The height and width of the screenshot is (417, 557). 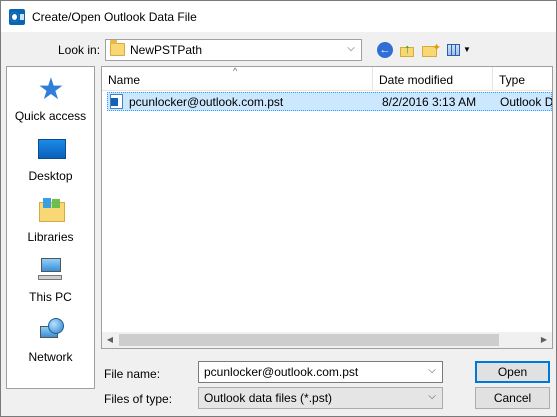 I want to click on column-header-type: Type, so click(x=512, y=80).